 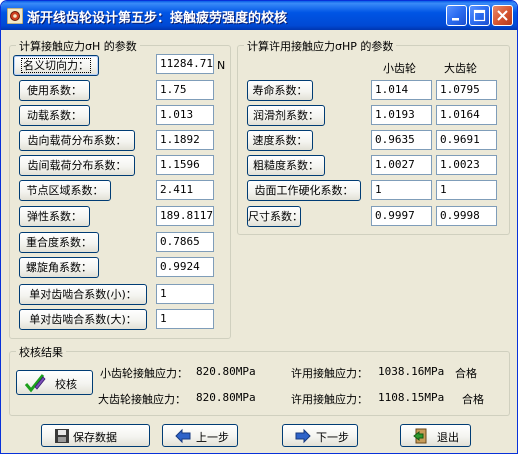 I want to click on face-load-factor-field: 1.1892, so click(x=185, y=140).